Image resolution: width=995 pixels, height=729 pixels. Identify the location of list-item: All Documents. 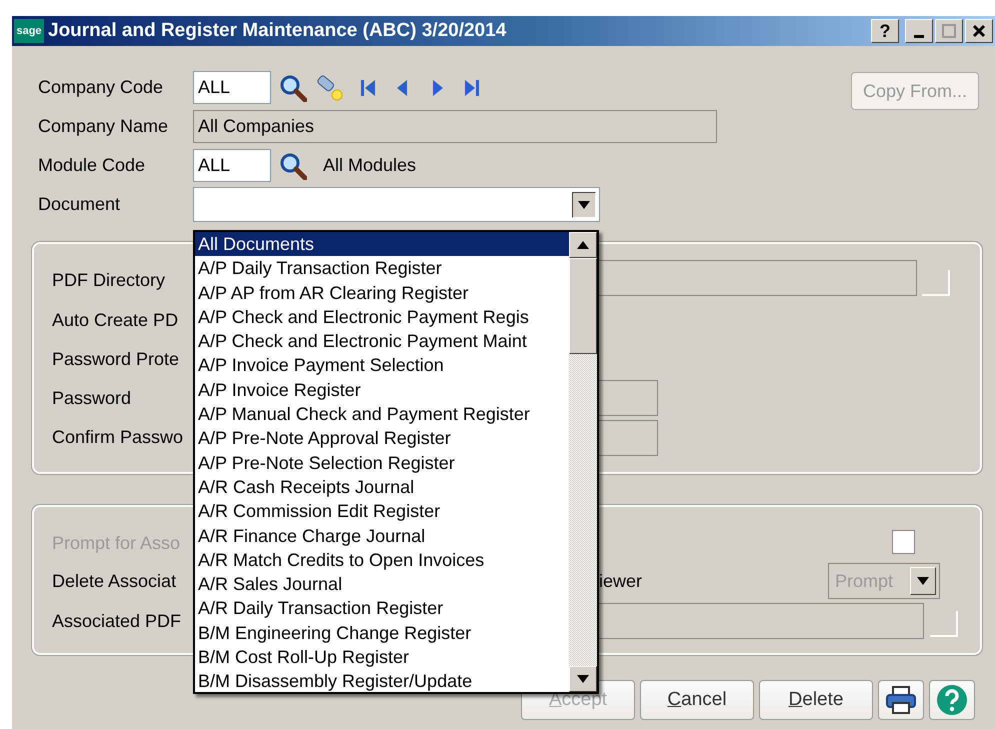
(382, 244).